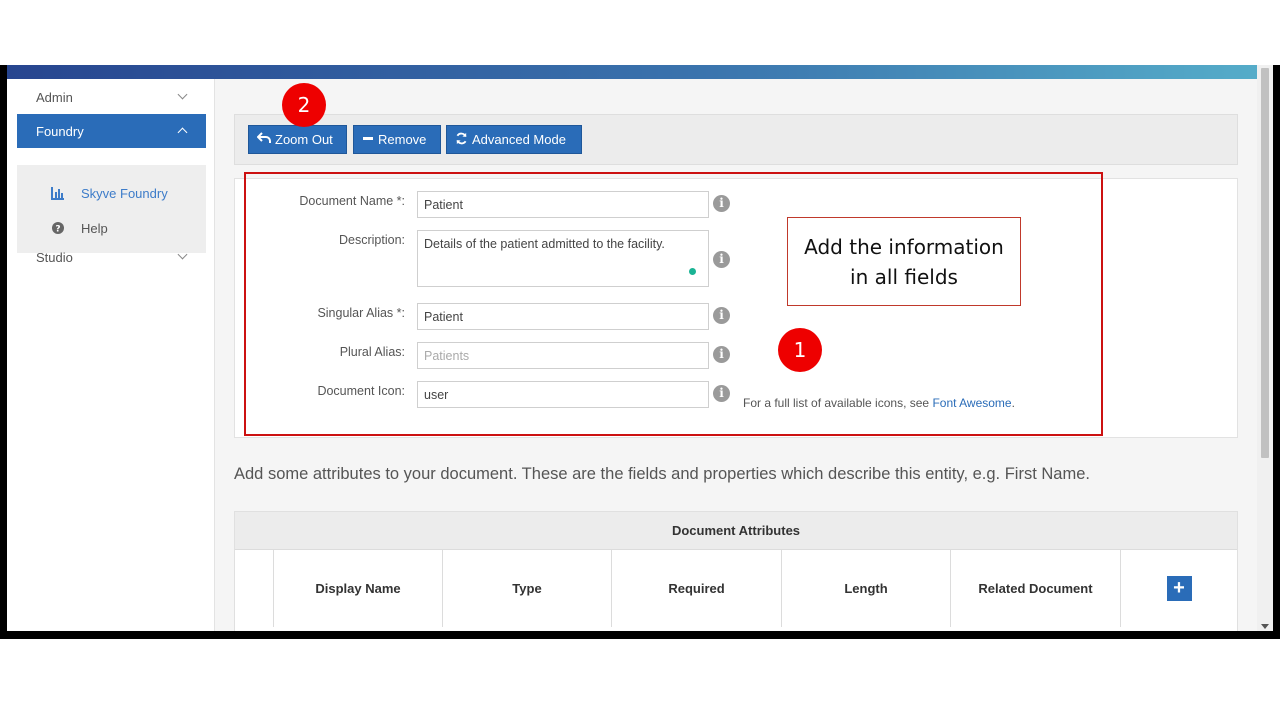 Image resolution: width=1280 pixels, height=720 pixels. I want to click on sidebar-item-foundry: Foundry, so click(111, 131).